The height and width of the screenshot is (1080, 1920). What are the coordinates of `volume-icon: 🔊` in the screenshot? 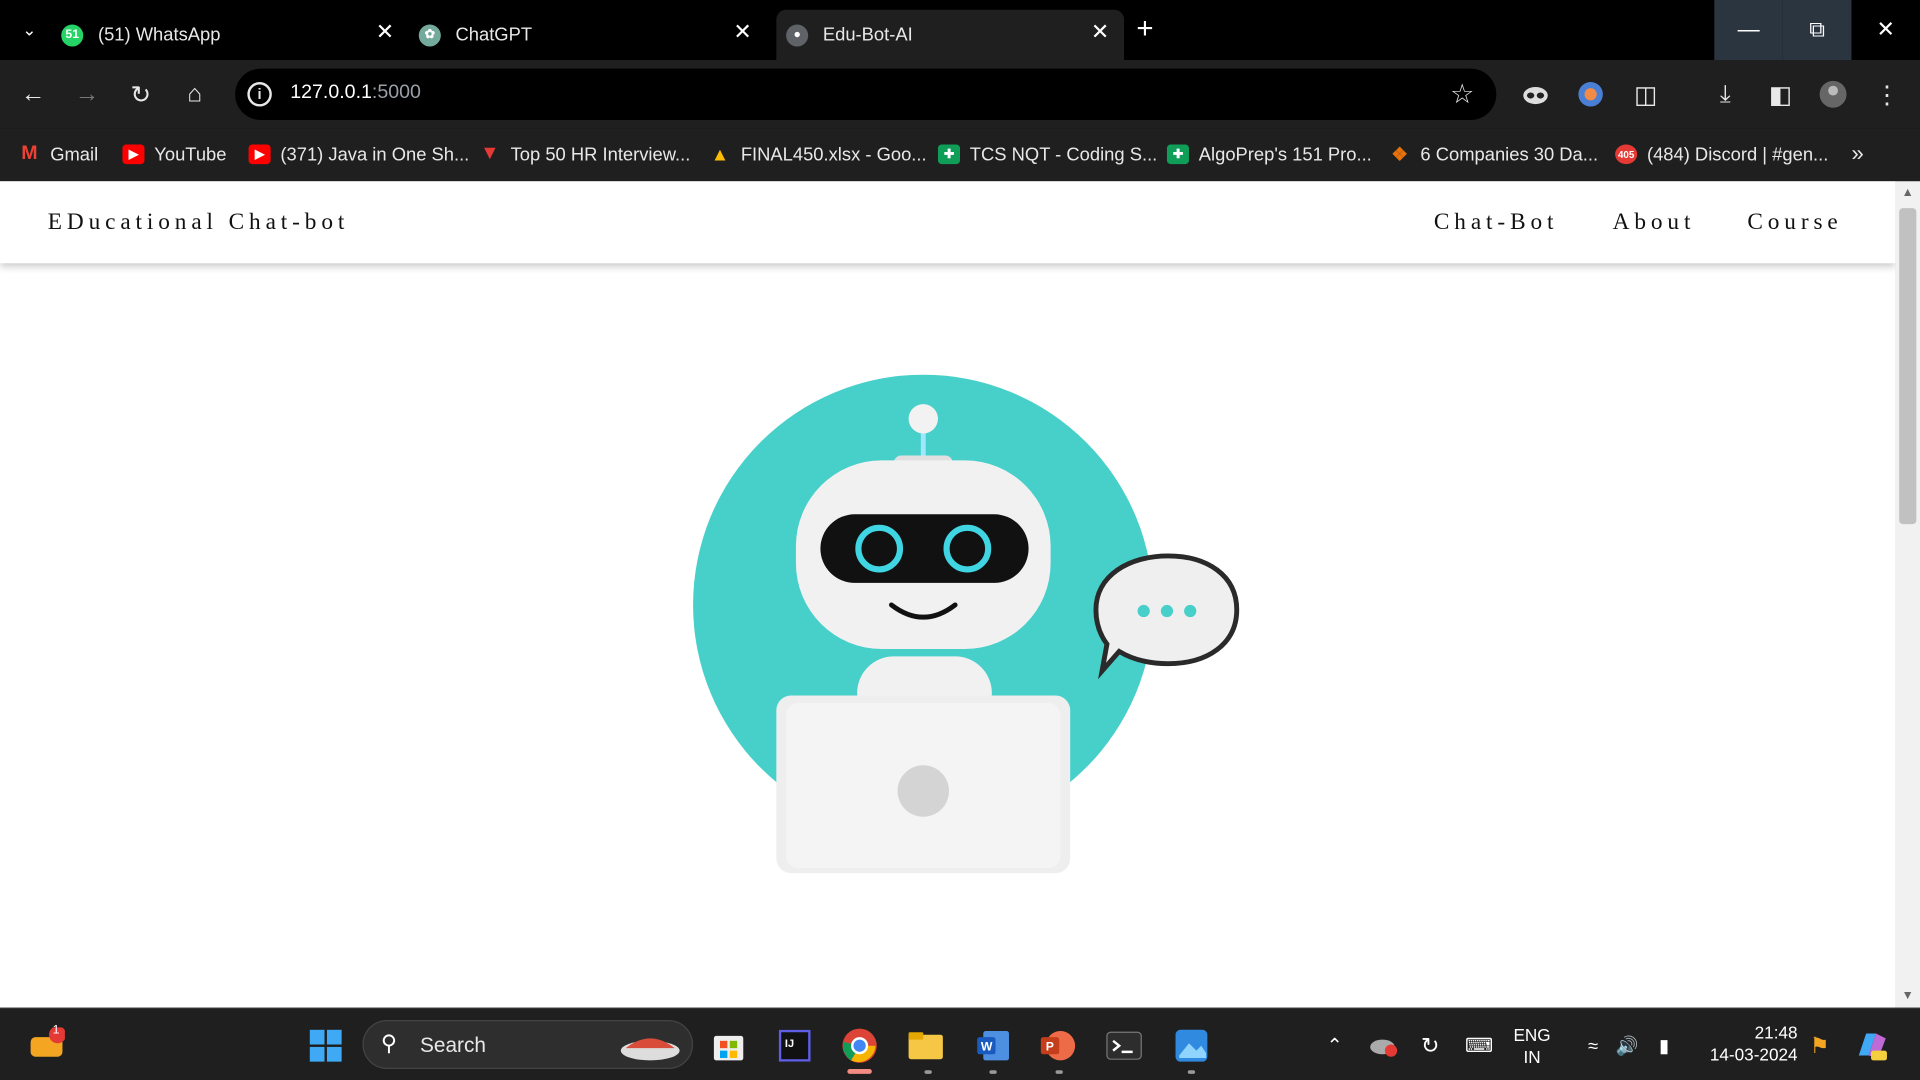 It's located at (1627, 1045).